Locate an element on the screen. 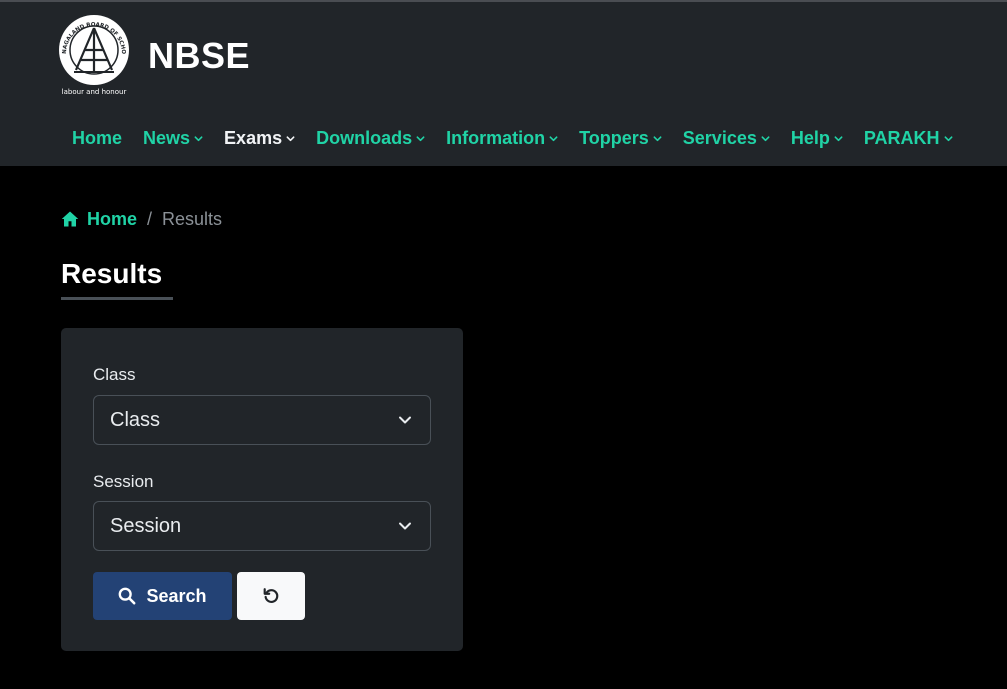 This screenshot has height=689, width=1007. nav-item-label: News is located at coordinates (167, 137).